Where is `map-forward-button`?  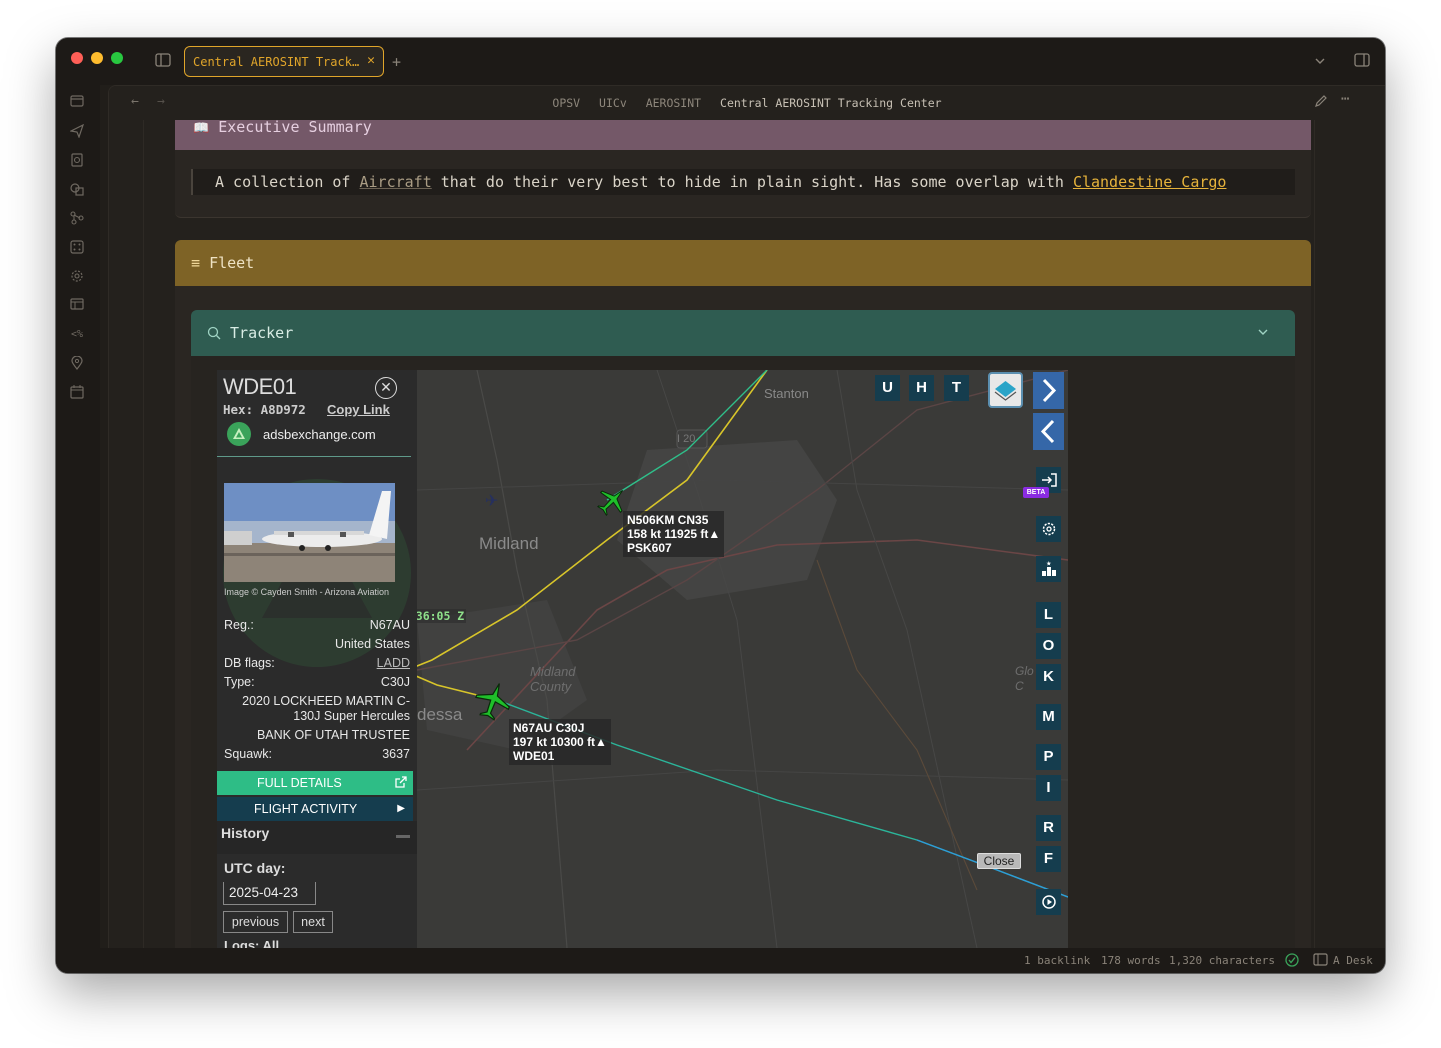
map-forward-button is located at coordinates (1048, 390).